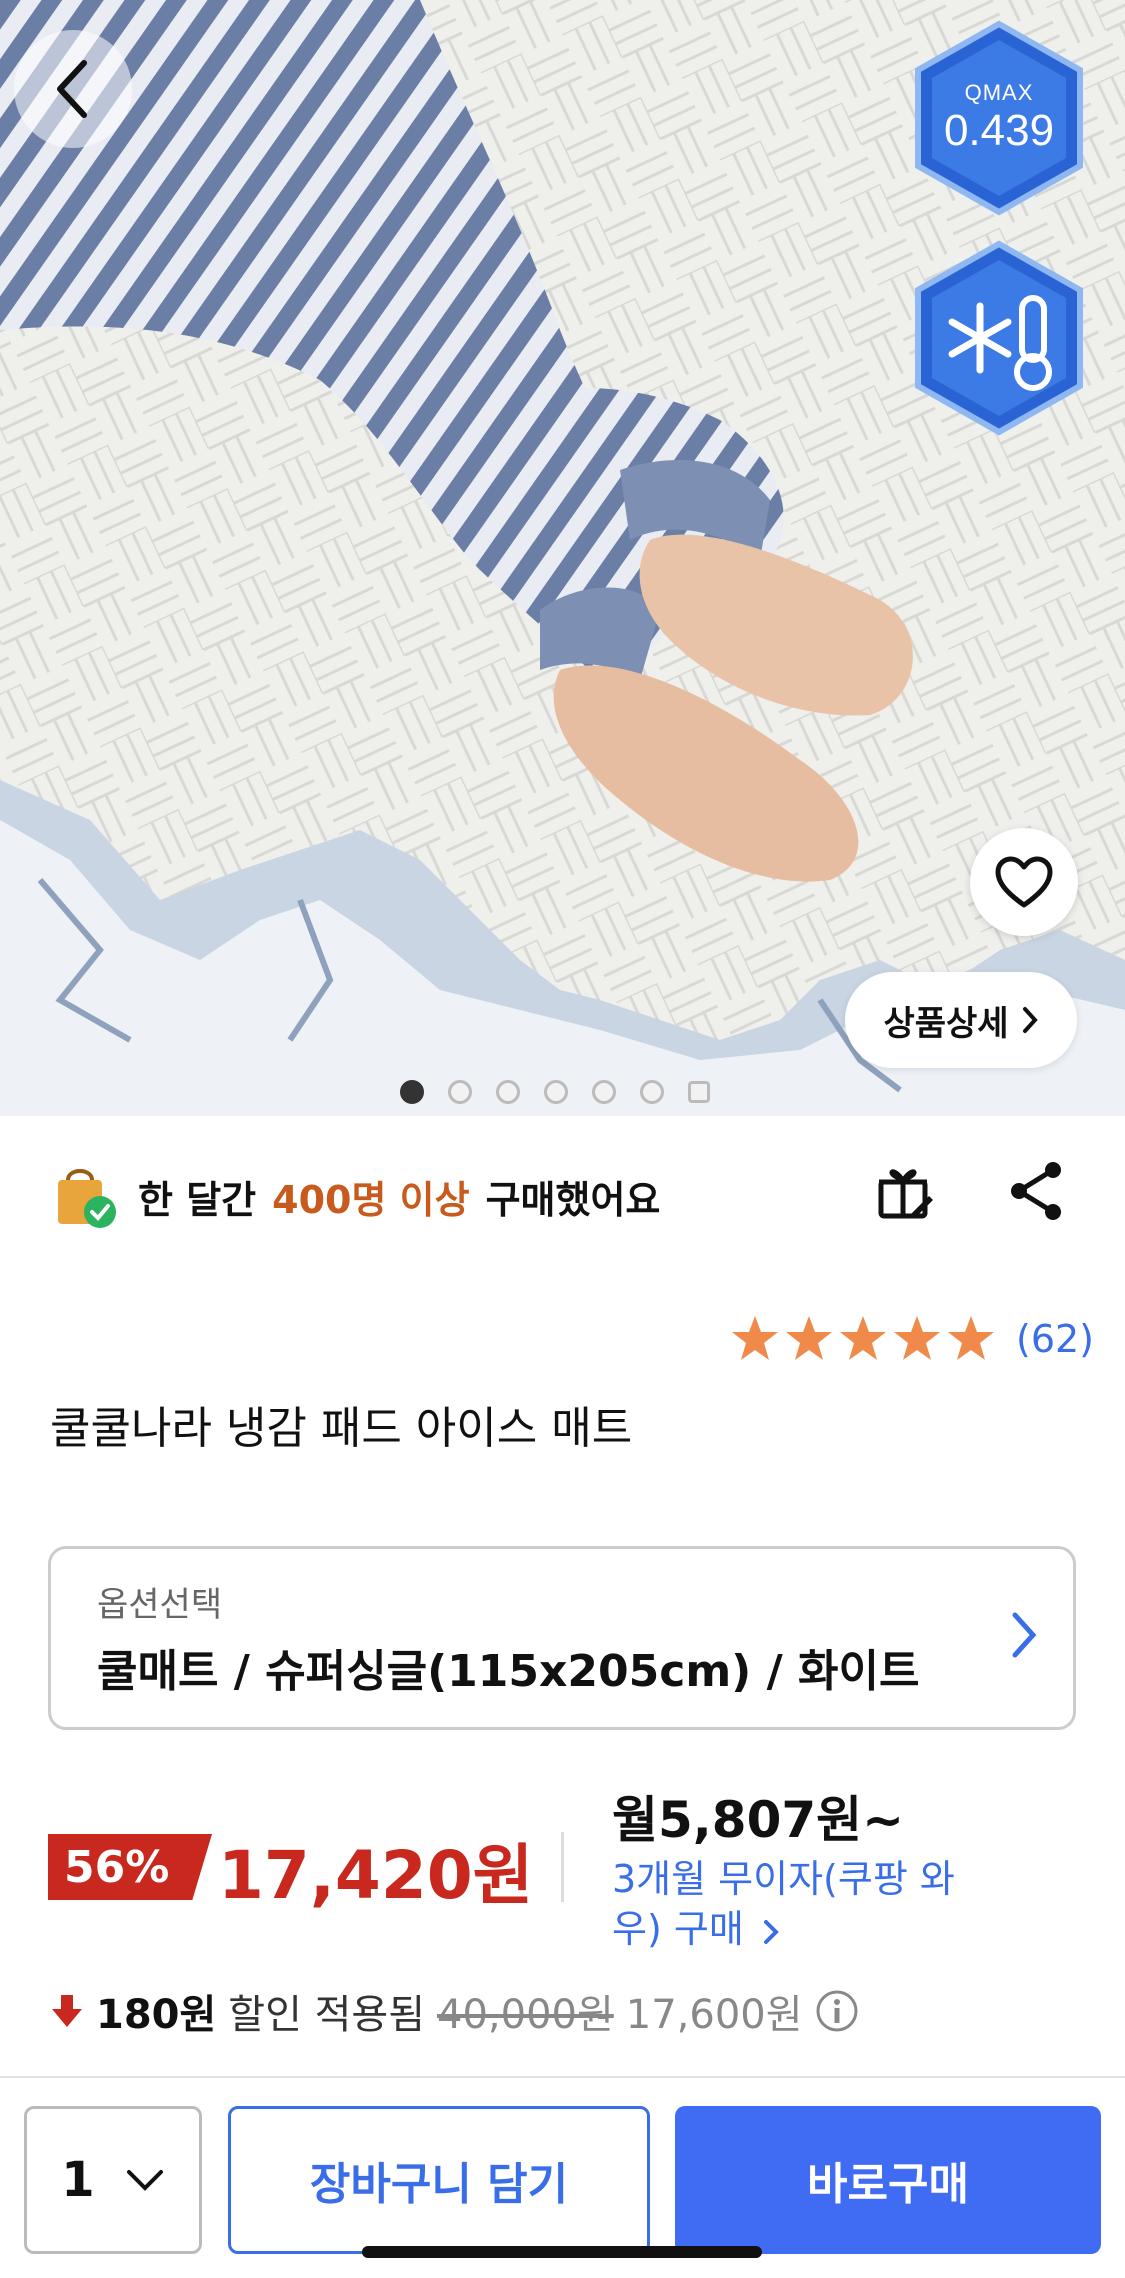  Describe the element at coordinates (562, 1638) in the screenshot. I see `option-selector: 옵션선택 쿨매트 / 슈퍼싱글(115x205cm) / 화이트` at that location.